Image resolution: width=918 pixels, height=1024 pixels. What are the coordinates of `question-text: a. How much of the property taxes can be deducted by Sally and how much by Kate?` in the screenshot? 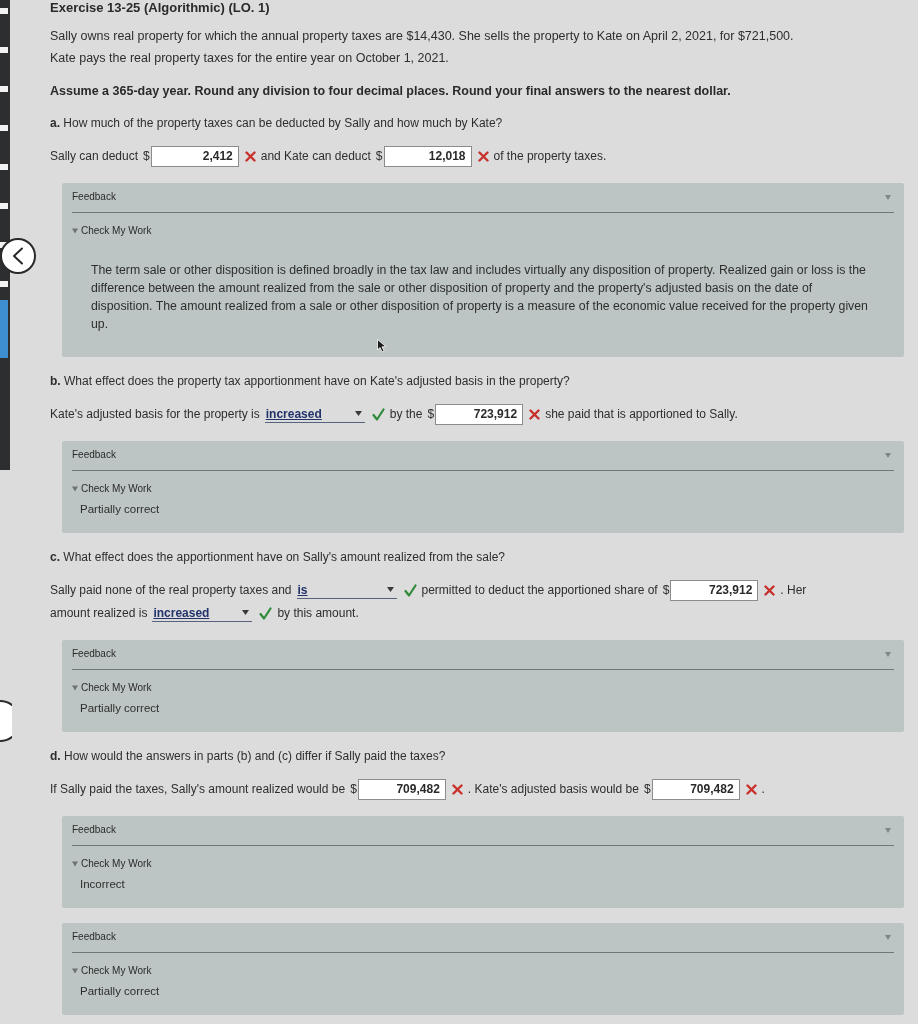 It's located at (277, 123).